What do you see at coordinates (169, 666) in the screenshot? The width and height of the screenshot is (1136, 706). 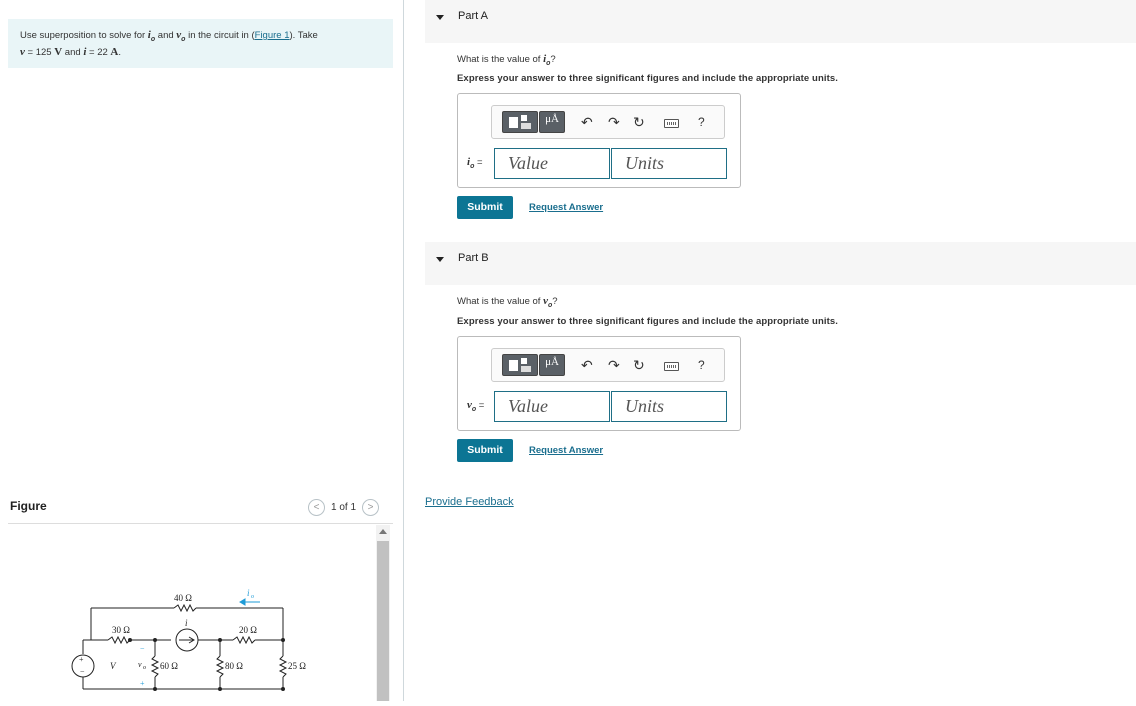 I see `label-60-ohm: 60 Ω` at bounding box center [169, 666].